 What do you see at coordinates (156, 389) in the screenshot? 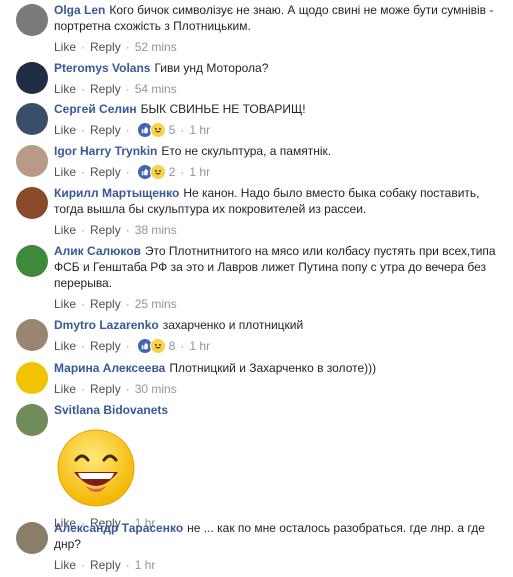
I see `comment-timestamp: 30 mins` at bounding box center [156, 389].